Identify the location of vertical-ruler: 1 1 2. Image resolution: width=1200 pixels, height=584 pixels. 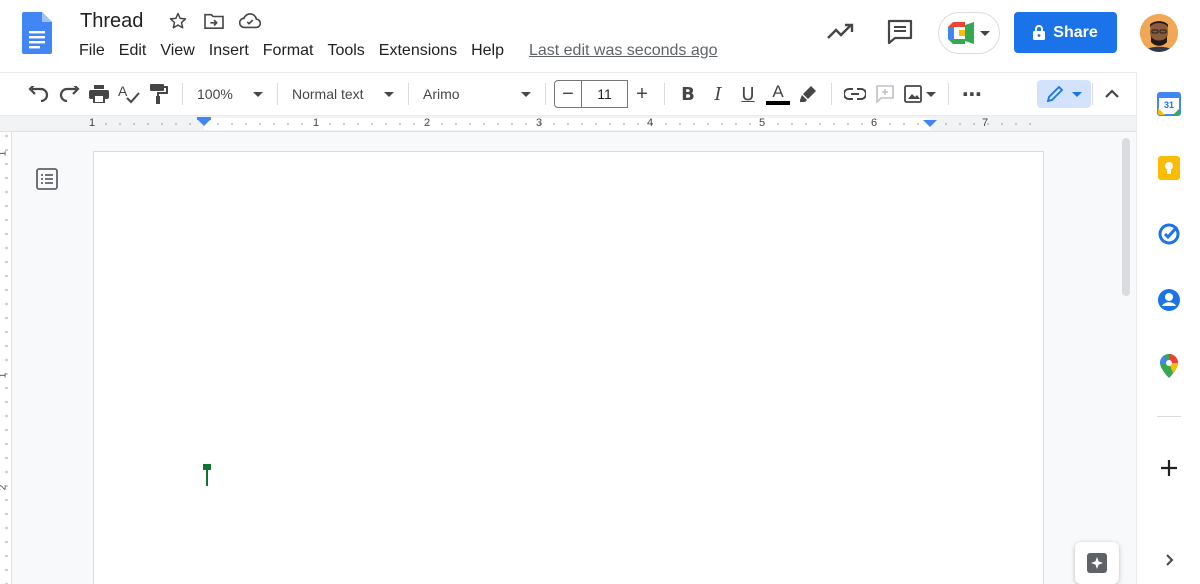
(6, 358).